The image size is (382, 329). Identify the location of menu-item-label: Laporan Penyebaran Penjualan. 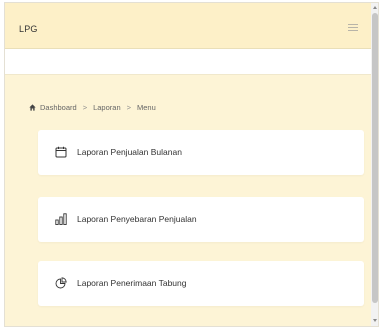
(137, 219).